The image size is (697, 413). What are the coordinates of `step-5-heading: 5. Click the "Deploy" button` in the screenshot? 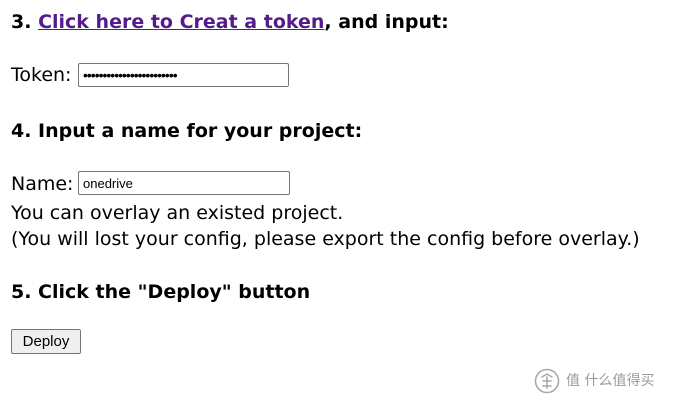 It's located at (161, 292).